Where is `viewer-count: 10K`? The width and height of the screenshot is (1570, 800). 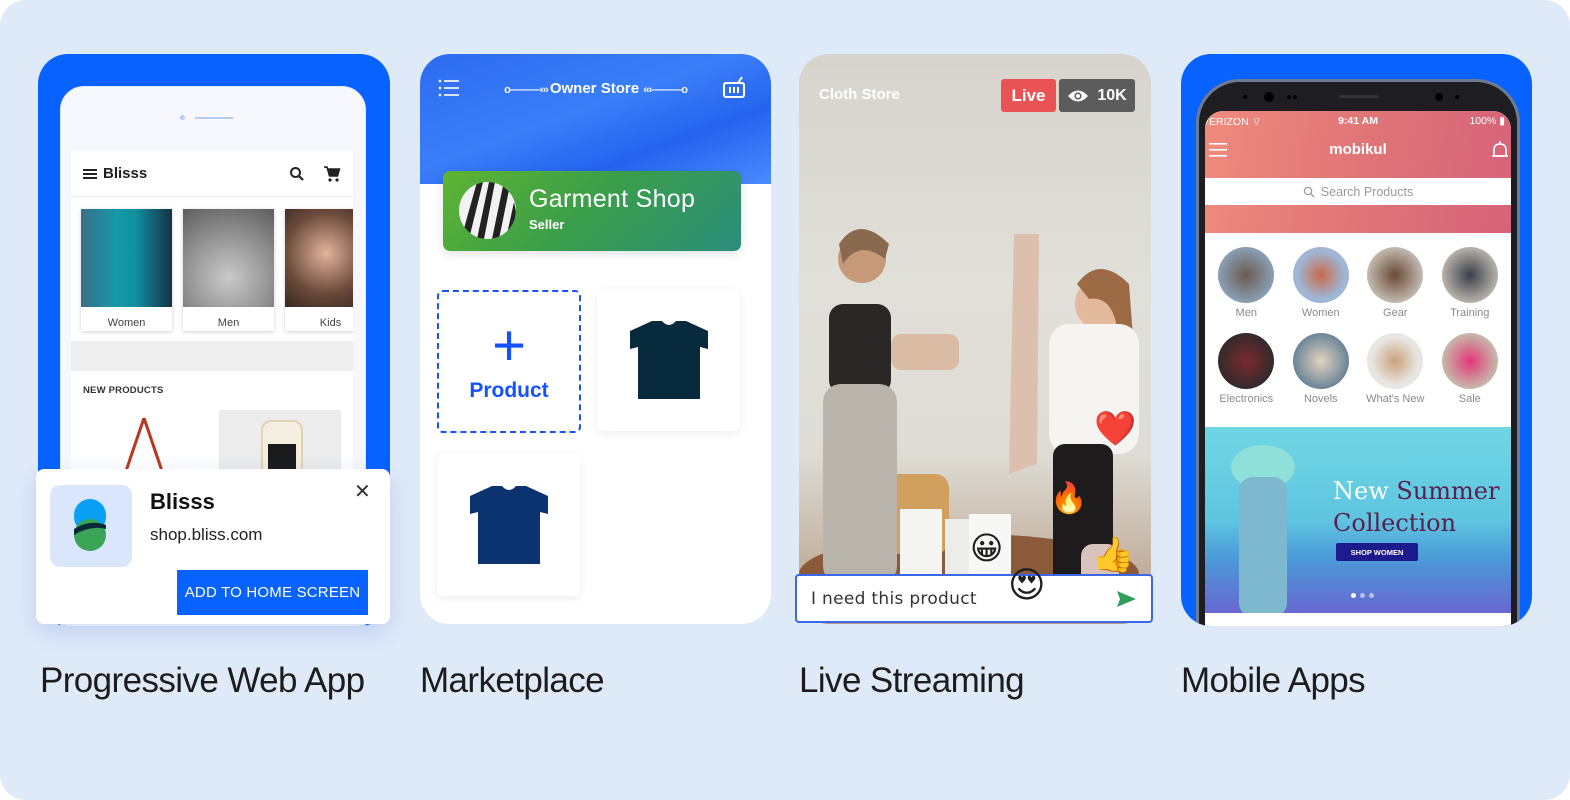
viewer-count: 10K is located at coordinates (1112, 95).